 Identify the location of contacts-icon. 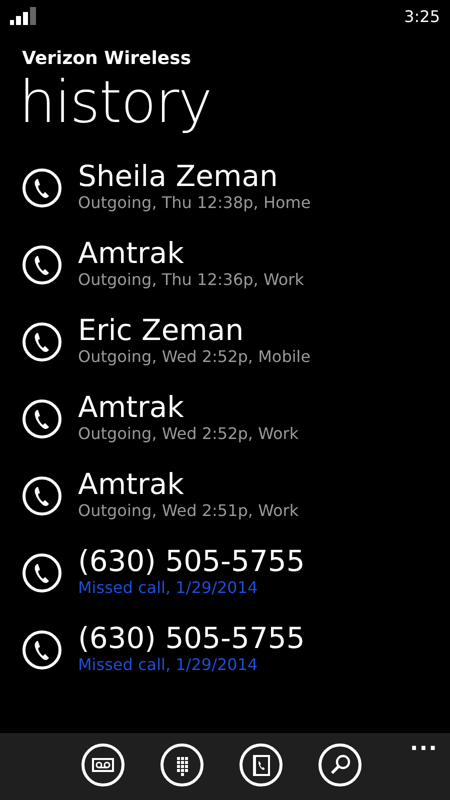
(260, 765).